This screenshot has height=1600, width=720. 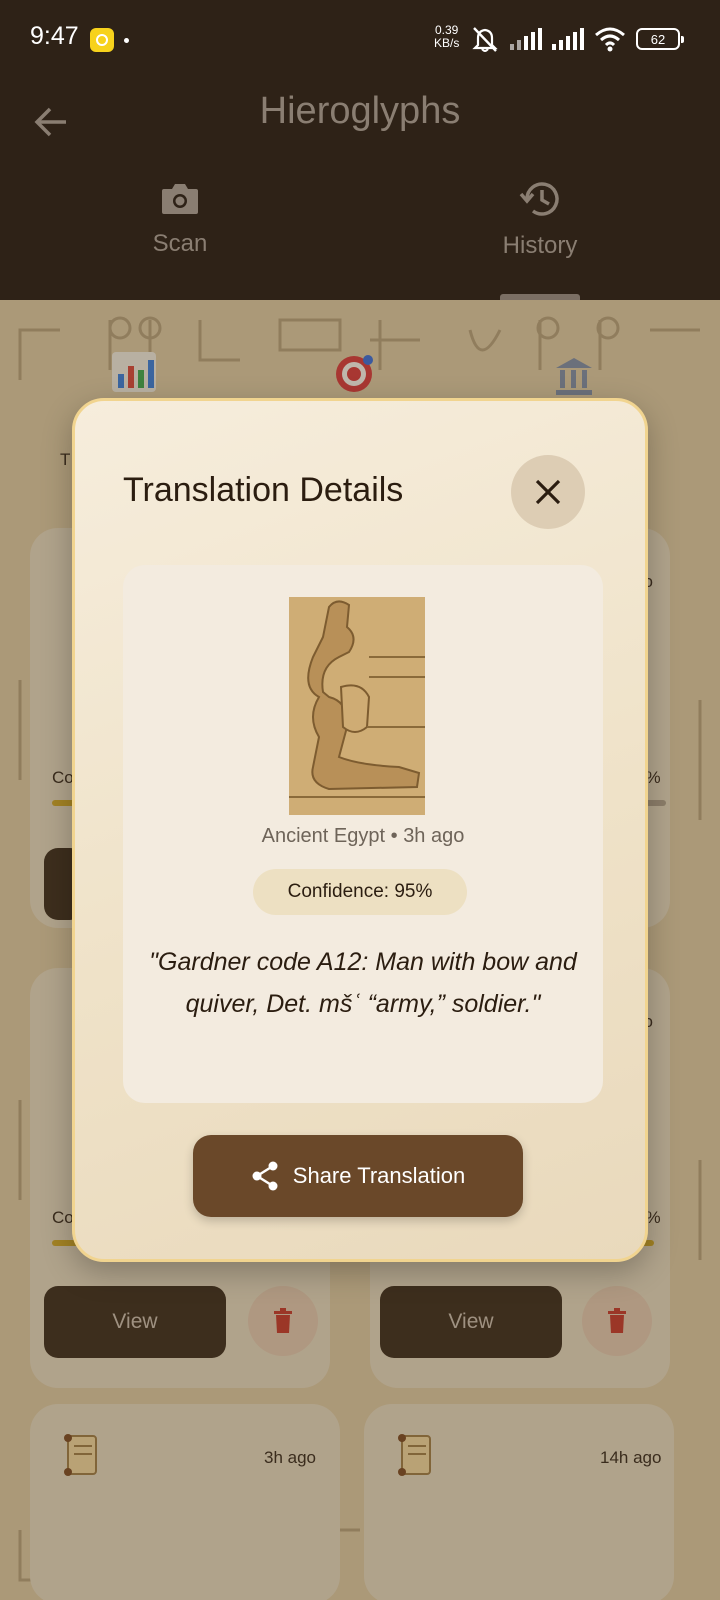 What do you see at coordinates (180, 199) in the screenshot?
I see `camera-icon` at bounding box center [180, 199].